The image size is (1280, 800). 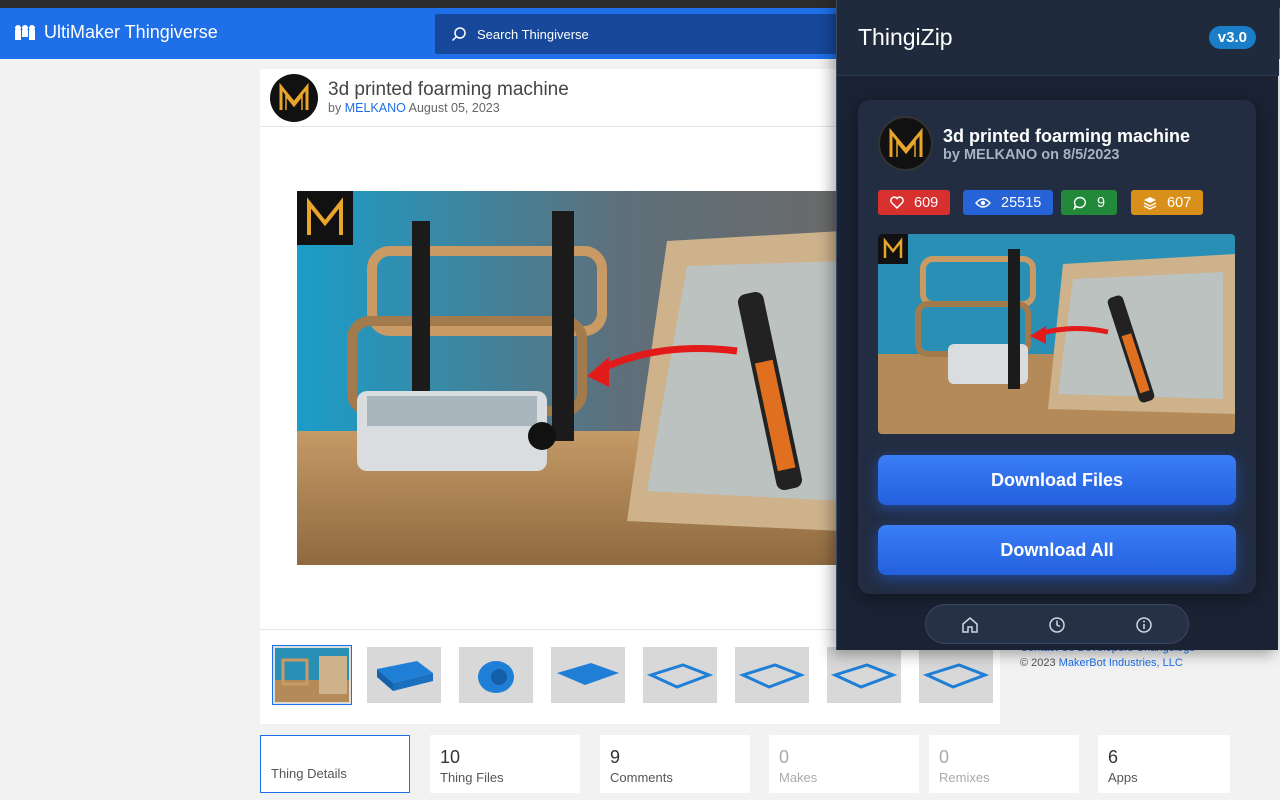 What do you see at coordinates (615, 757) in the screenshot?
I see `tab-count: 9` at bounding box center [615, 757].